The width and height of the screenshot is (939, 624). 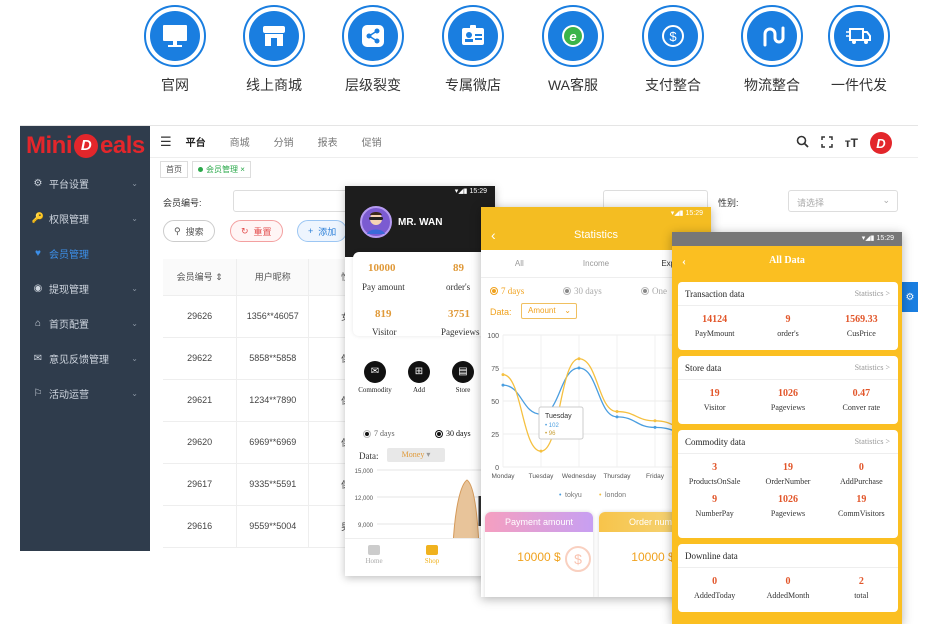 I want to click on user-name: MR. WAN, so click(x=420, y=222).